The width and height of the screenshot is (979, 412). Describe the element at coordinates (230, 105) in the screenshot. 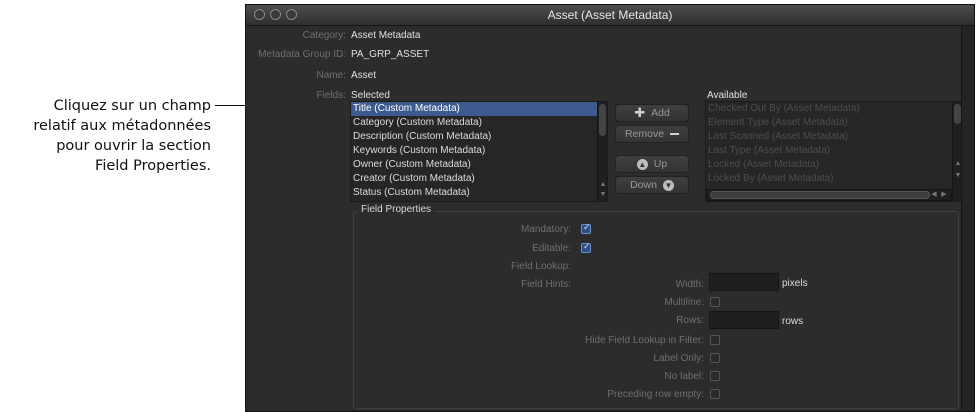

I see `callout-leader-line` at that location.